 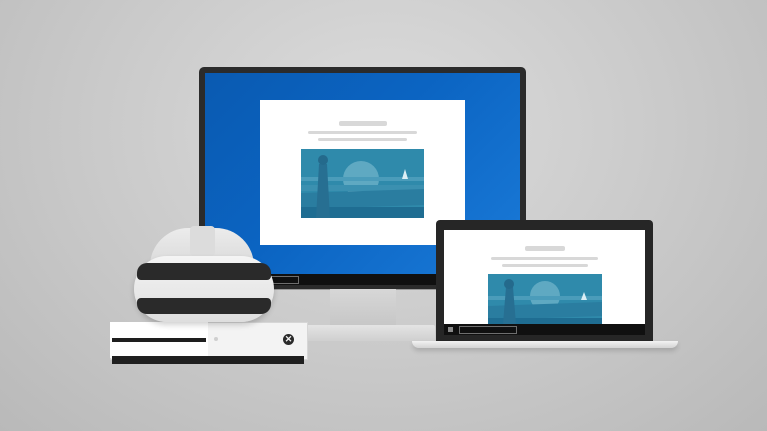 I want to click on laptop-webpage-title-placeholder, so click(x=545, y=248).